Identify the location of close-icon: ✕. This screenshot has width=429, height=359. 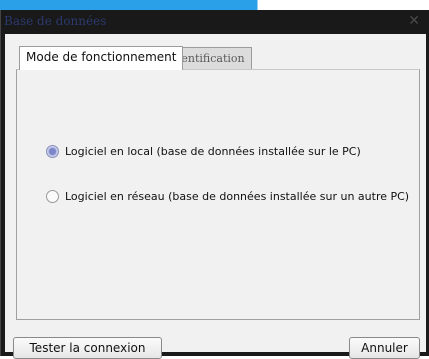
(414, 21).